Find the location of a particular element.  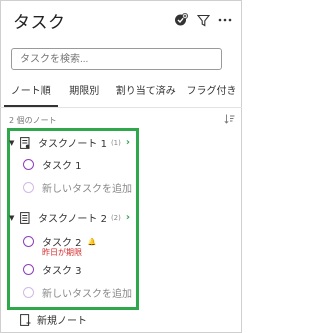

page-title: タスク is located at coordinates (39, 22).